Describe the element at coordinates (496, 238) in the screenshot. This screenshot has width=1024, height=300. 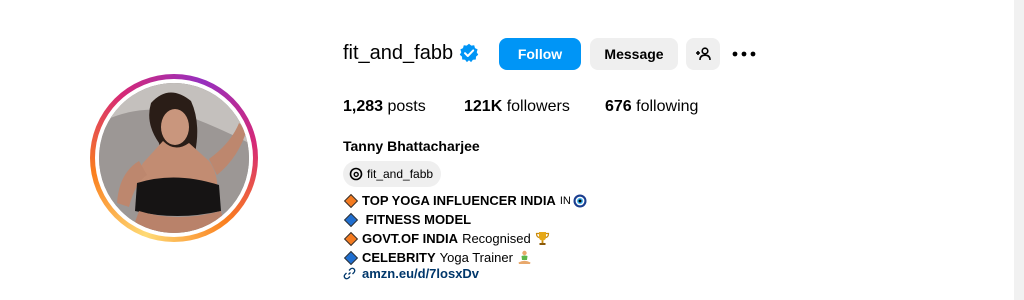
I see `bio-line-3-text: Recognised` at that location.